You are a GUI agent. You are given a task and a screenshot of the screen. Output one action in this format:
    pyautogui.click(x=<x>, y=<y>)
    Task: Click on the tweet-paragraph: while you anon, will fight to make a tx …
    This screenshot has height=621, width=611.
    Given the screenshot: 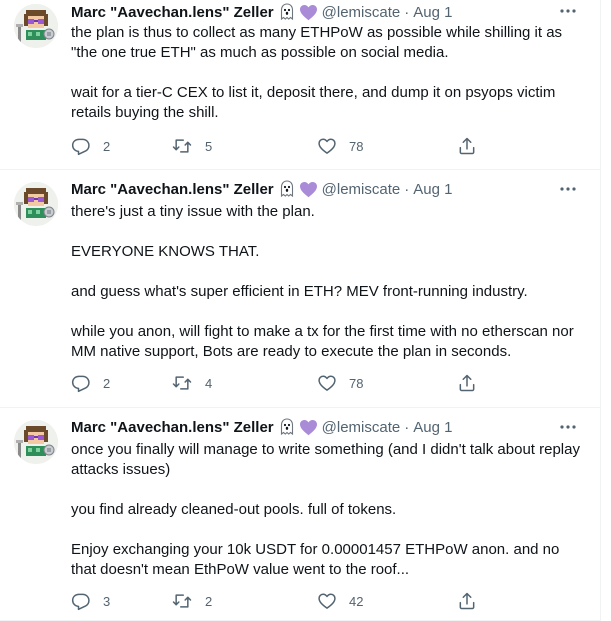 What is the action you would take?
    pyautogui.click(x=322, y=341)
    